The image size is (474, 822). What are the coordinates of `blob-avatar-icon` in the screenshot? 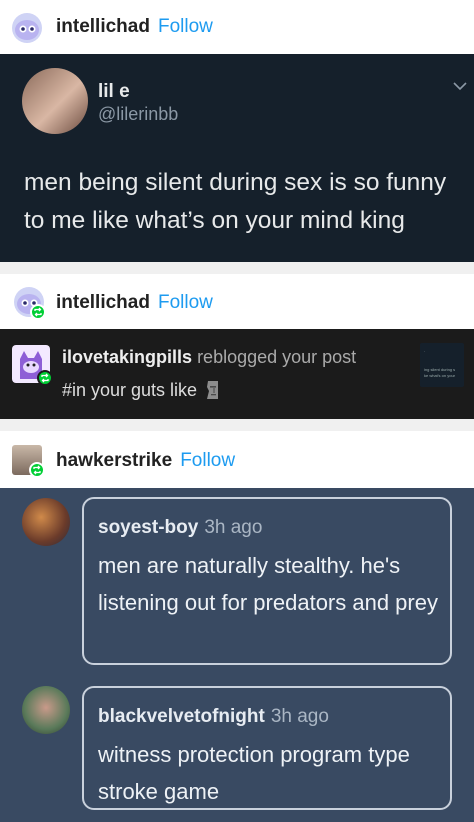 It's located at (27, 30).